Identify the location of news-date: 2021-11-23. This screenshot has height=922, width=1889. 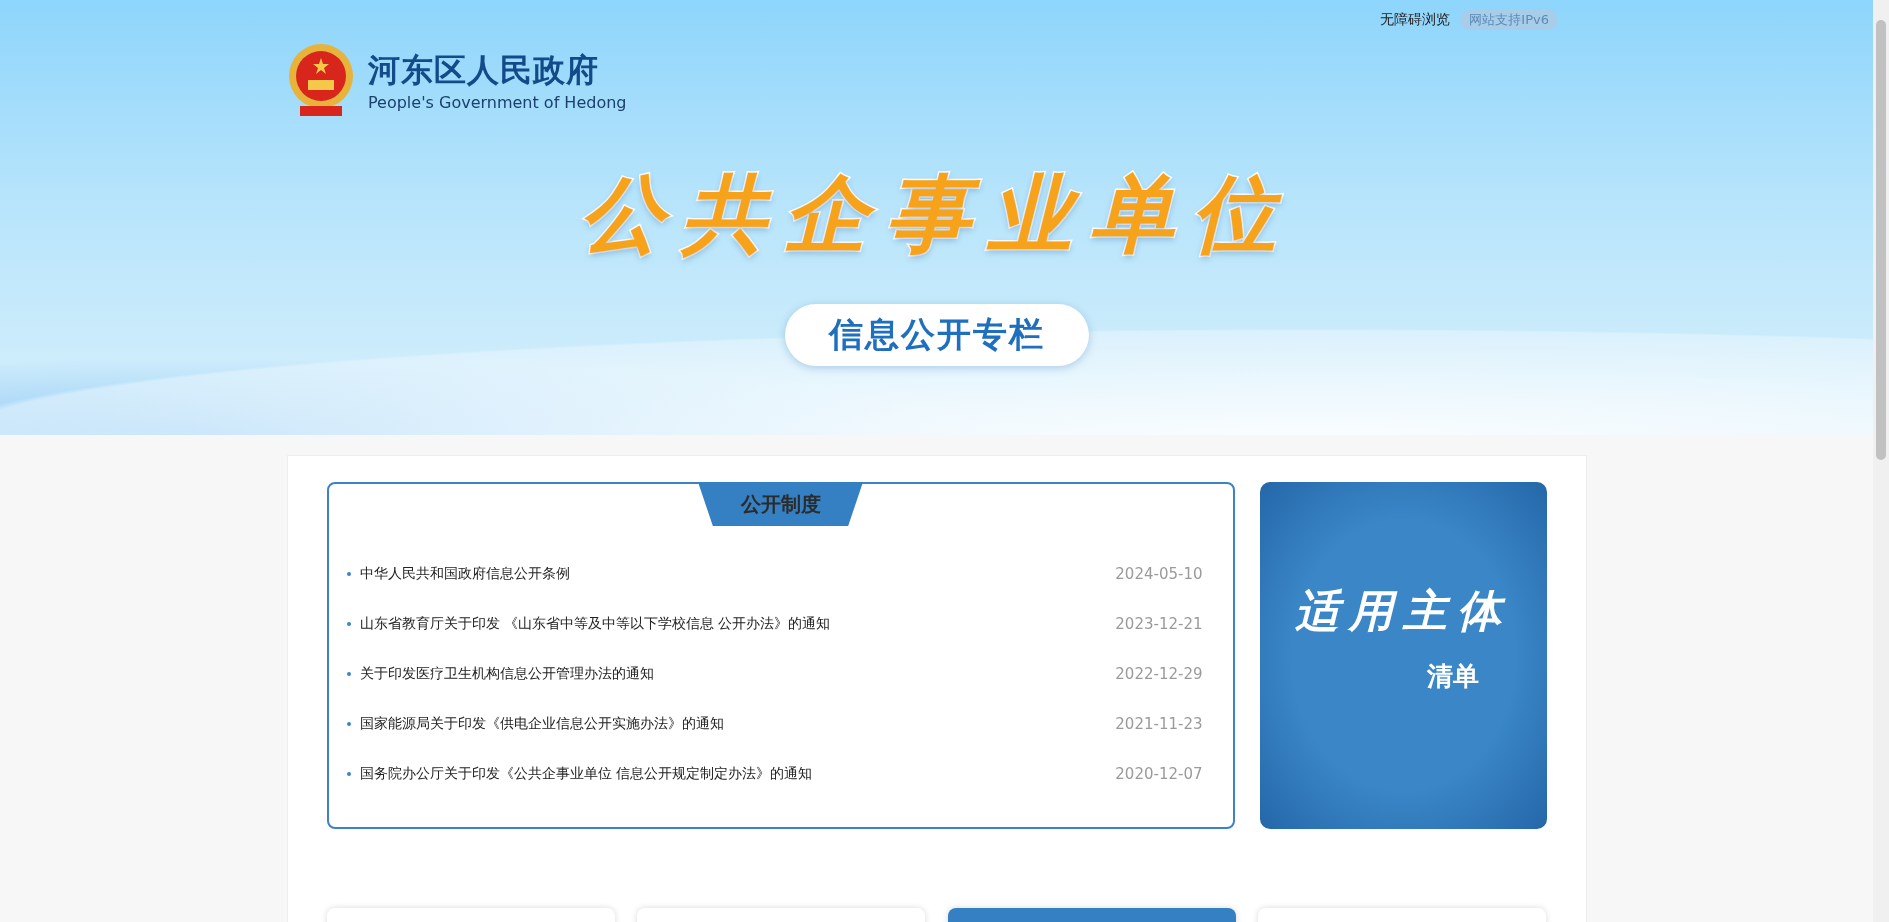
(1159, 724).